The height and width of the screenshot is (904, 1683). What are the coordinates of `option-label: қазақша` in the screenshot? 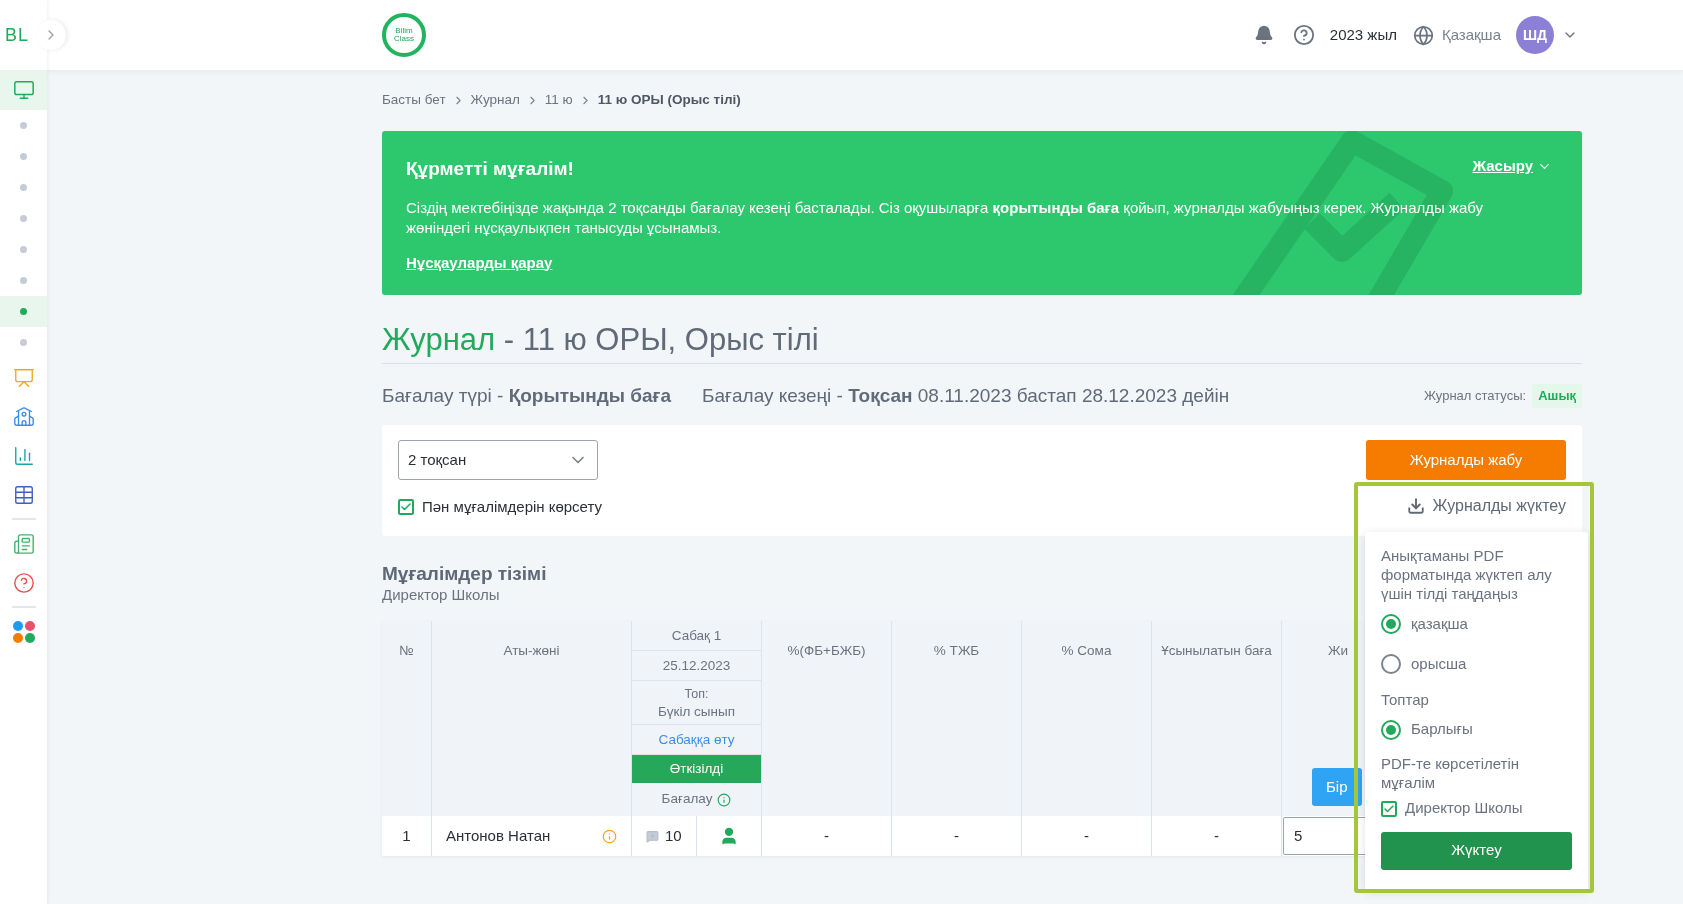 It's located at (1439, 623).